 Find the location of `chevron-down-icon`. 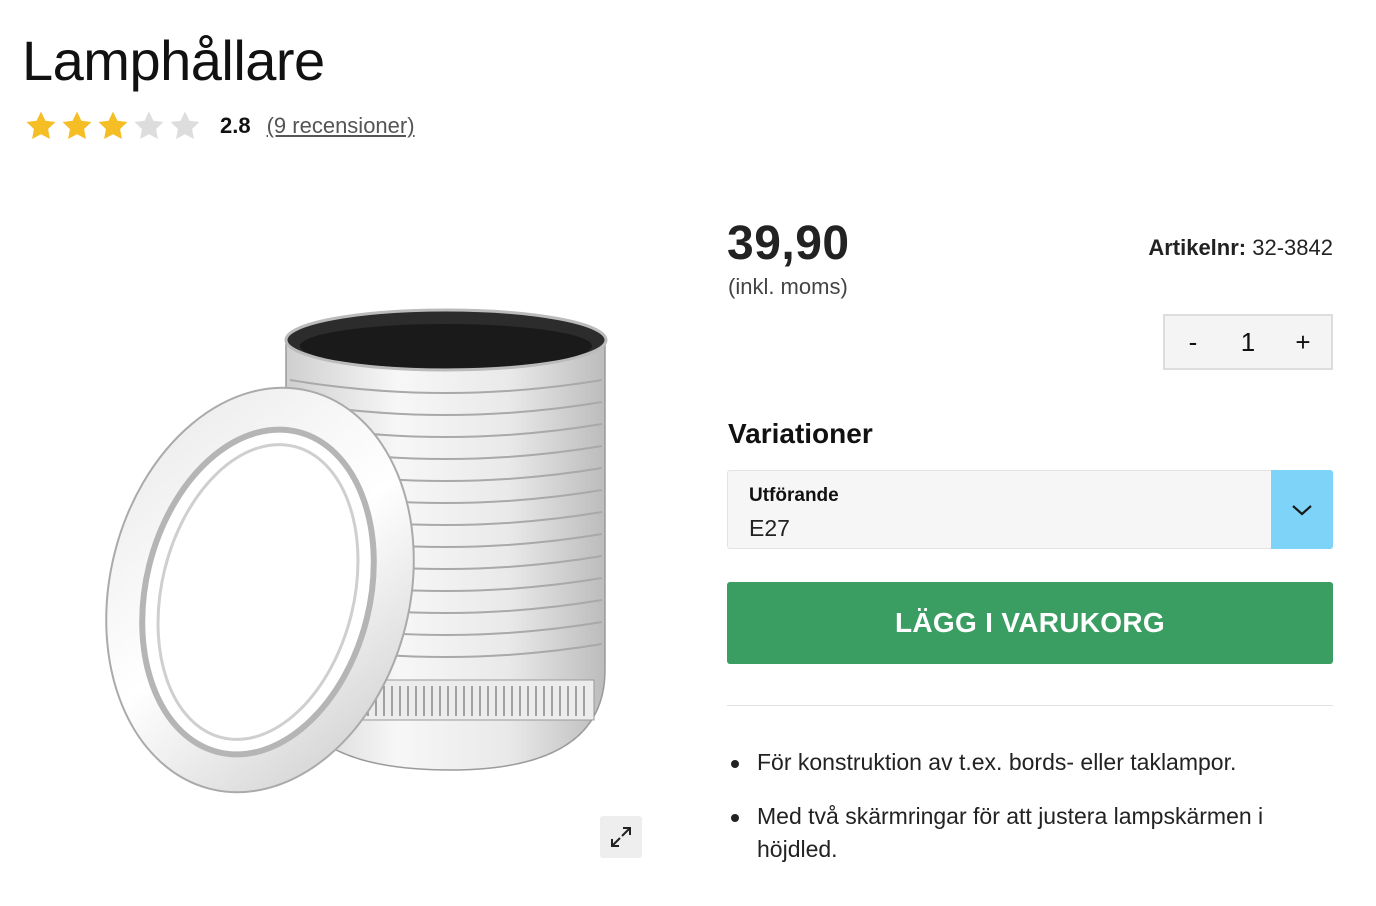

chevron-down-icon is located at coordinates (1302, 509).